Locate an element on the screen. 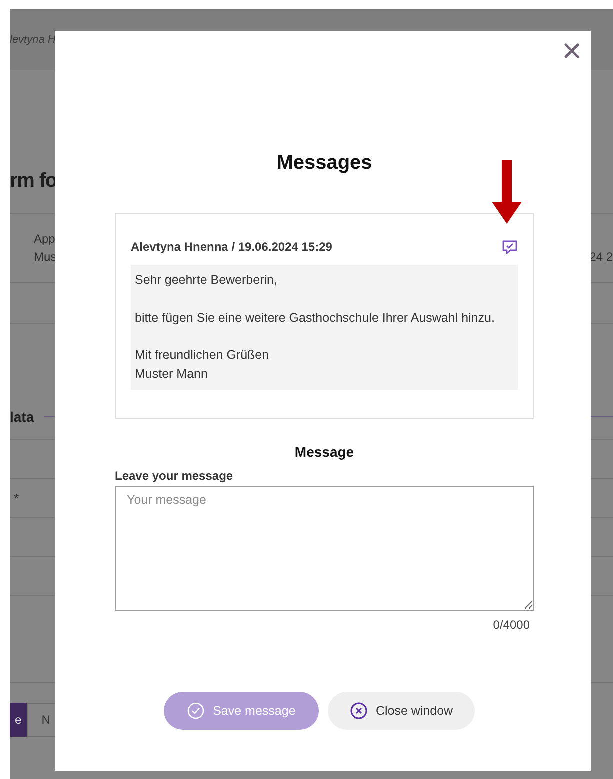 Image resolution: width=613 pixels, height=779 pixels. page-button: e is located at coordinates (18, 720).